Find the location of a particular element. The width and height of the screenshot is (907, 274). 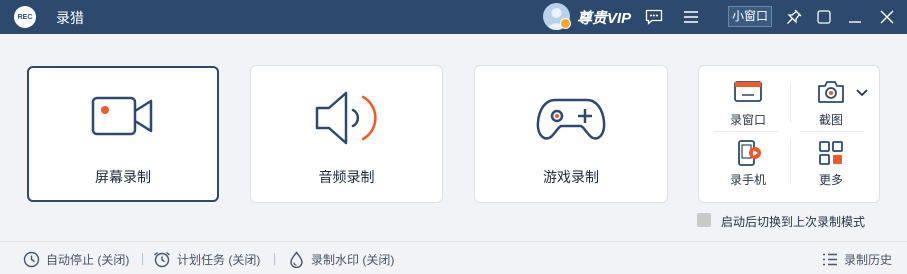

screenshot-label: 截图 is located at coordinates (830, 120).